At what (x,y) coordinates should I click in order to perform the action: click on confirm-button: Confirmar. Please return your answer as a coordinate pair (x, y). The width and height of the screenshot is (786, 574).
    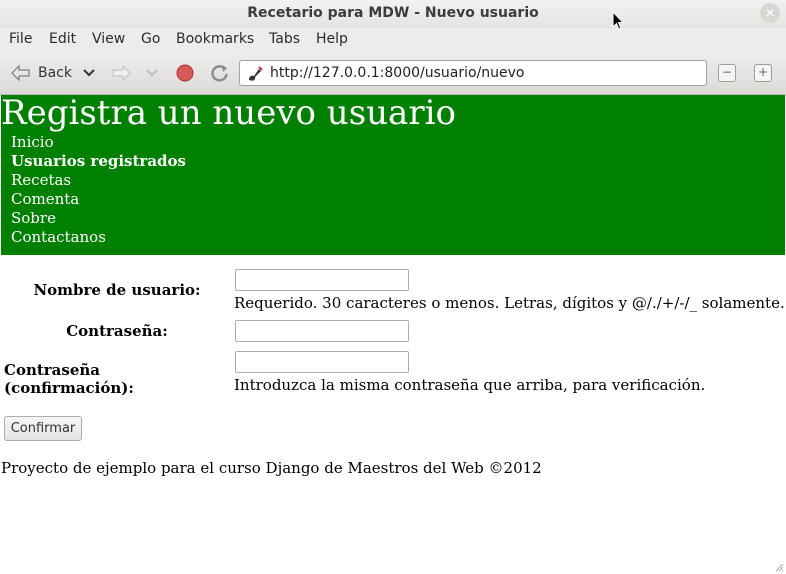
    Looking at the image, I should click on (43, 428).